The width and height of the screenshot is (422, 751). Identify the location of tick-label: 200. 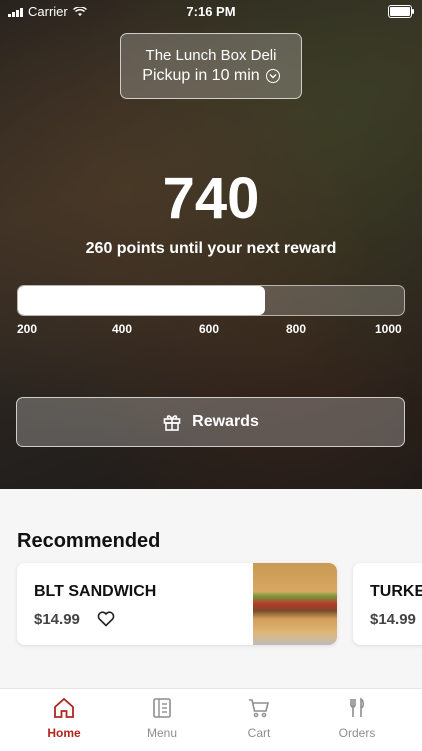
(27, 329).